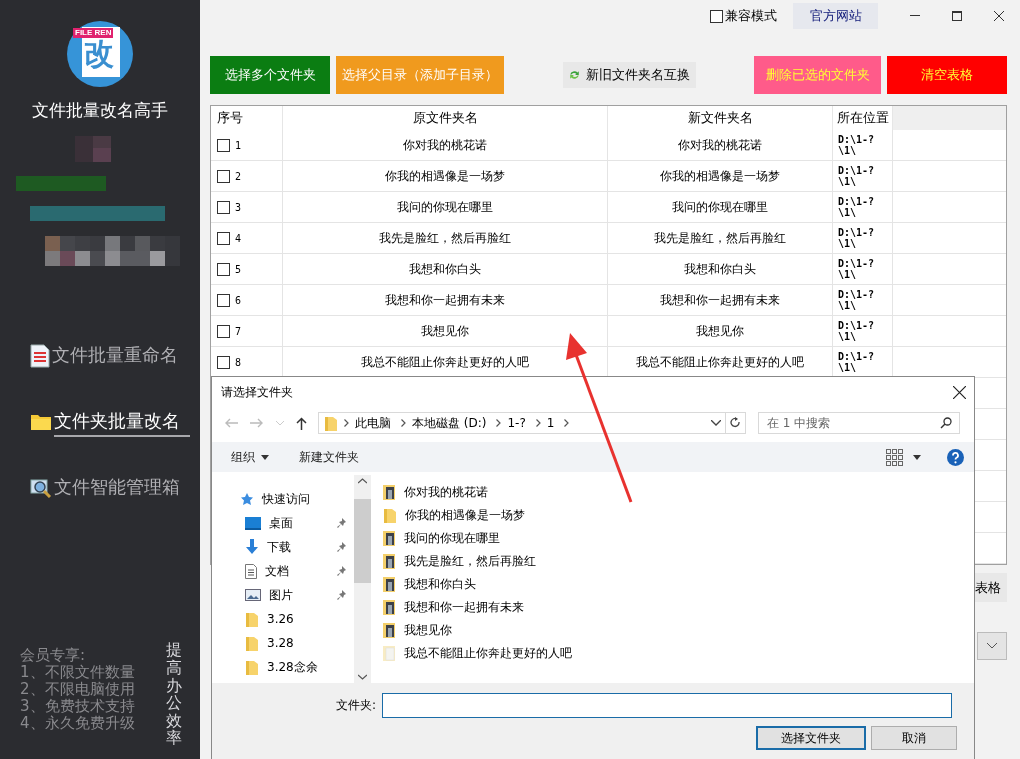  What do you see at coordinates (957, 16) in the screenshot?
I see `maximize-button` at bounding box center [957, 16].